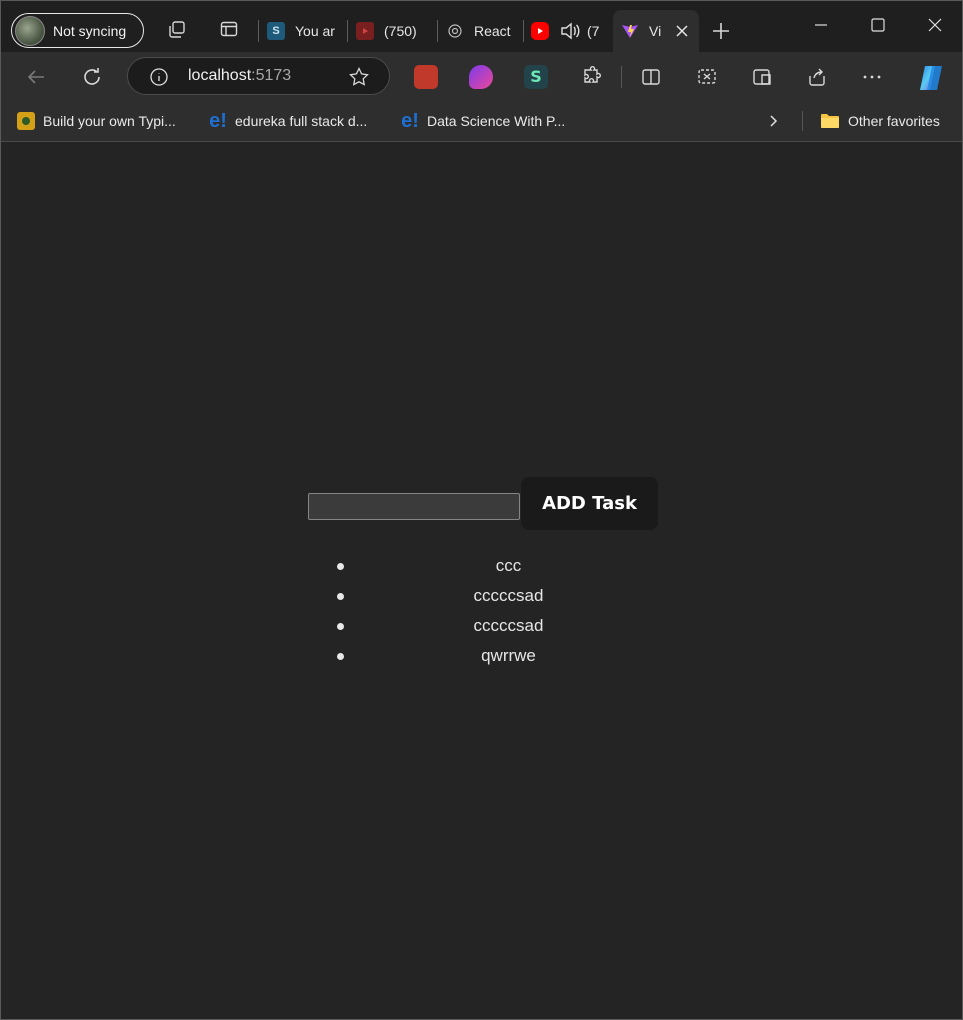 The width and height of the screenshot is (963, 1020). Describe the element at coordinates (536, 77) in the screenshot. I see `extension-s-icon: S` at that location.